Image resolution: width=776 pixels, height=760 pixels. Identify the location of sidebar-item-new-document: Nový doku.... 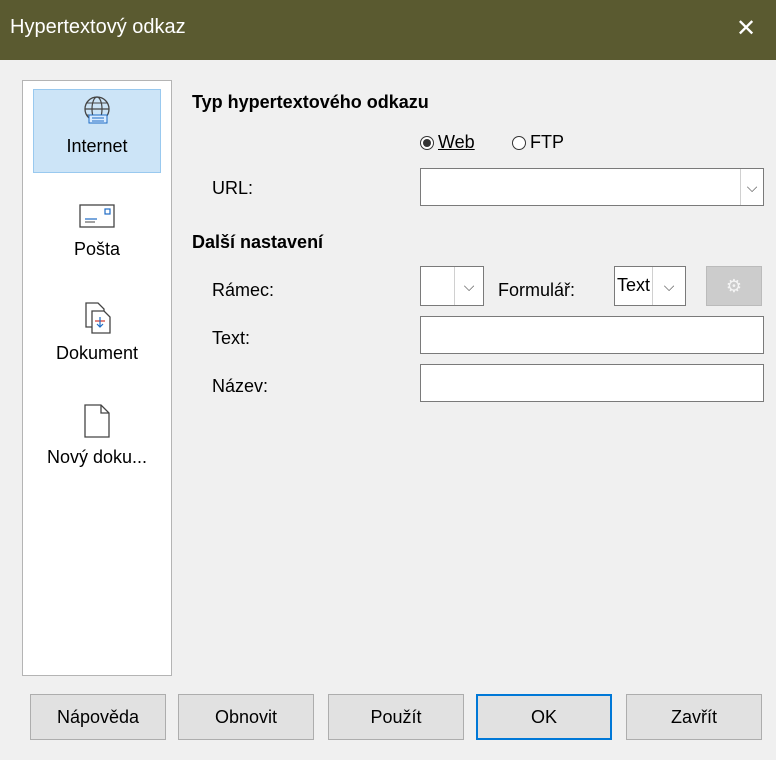
(97, 435).